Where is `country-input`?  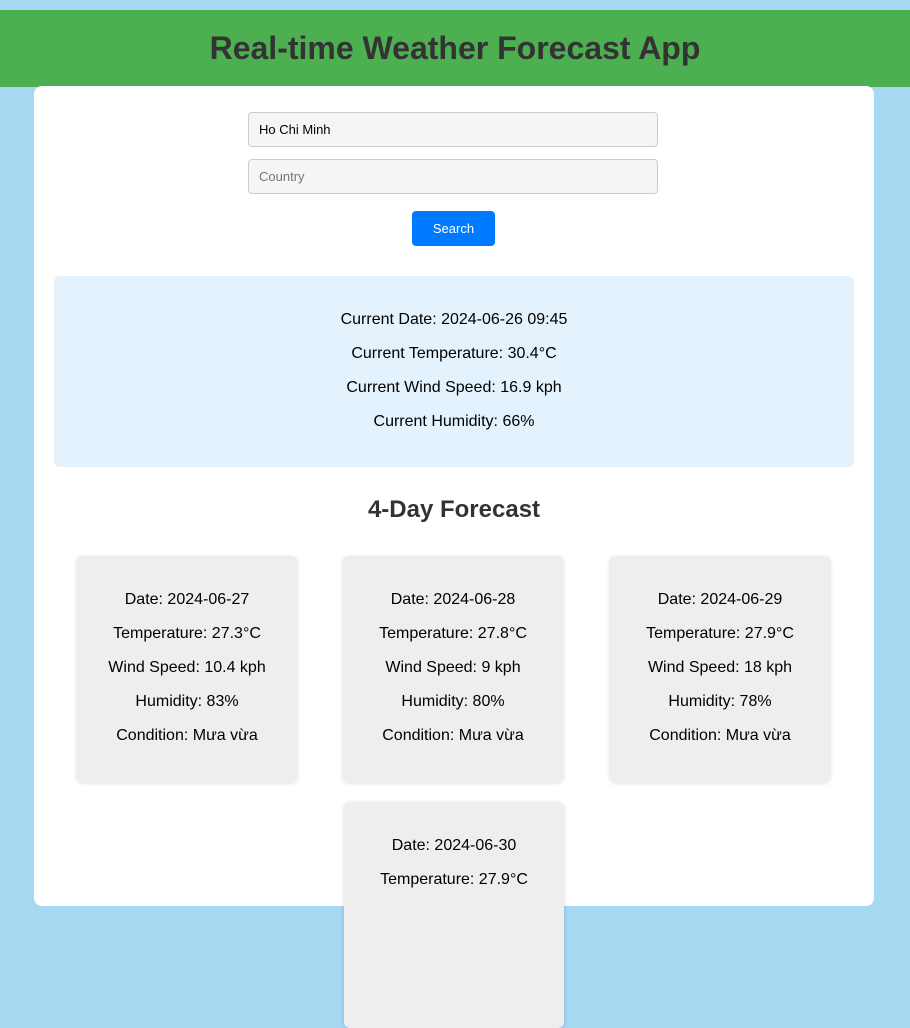 country-input is located at coordinates (453, 176).